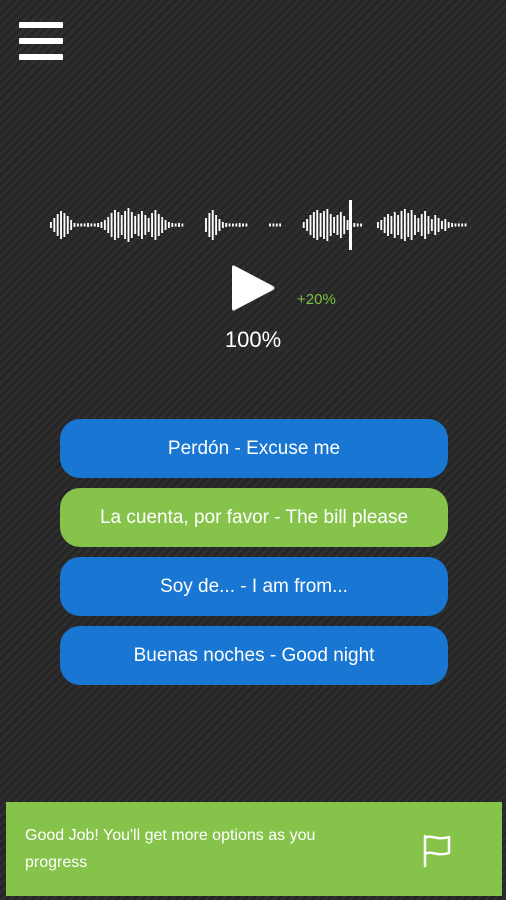 The height and width of the screenshot is (900, 506). Describe the element at coordinates (253, 339) in the screenshot. I see `playback-speed-label: 100%` at that location.